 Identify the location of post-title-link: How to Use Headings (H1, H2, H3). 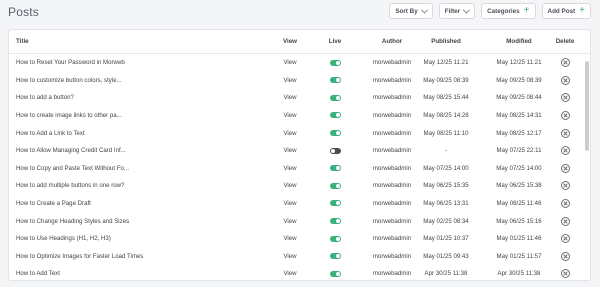
(143, 238).